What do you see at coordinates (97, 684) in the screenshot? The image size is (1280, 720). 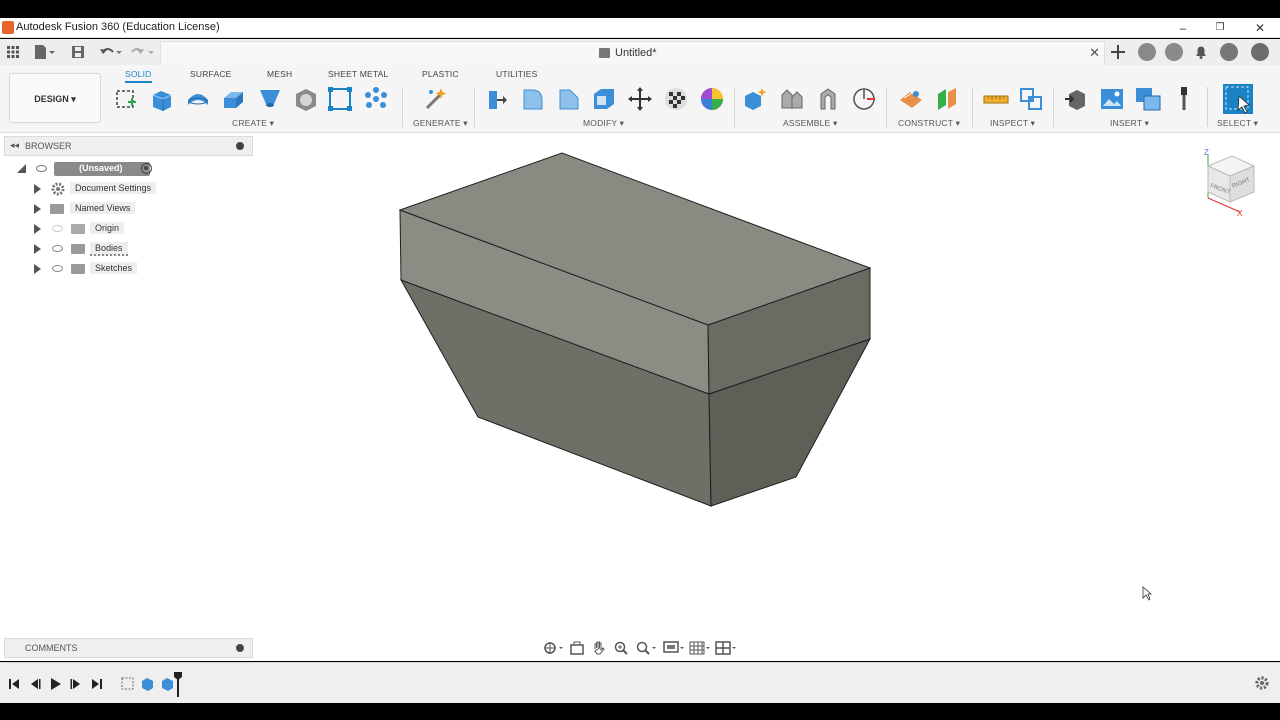 I see `go-to-end-icon` at bounding box center [97, 684].